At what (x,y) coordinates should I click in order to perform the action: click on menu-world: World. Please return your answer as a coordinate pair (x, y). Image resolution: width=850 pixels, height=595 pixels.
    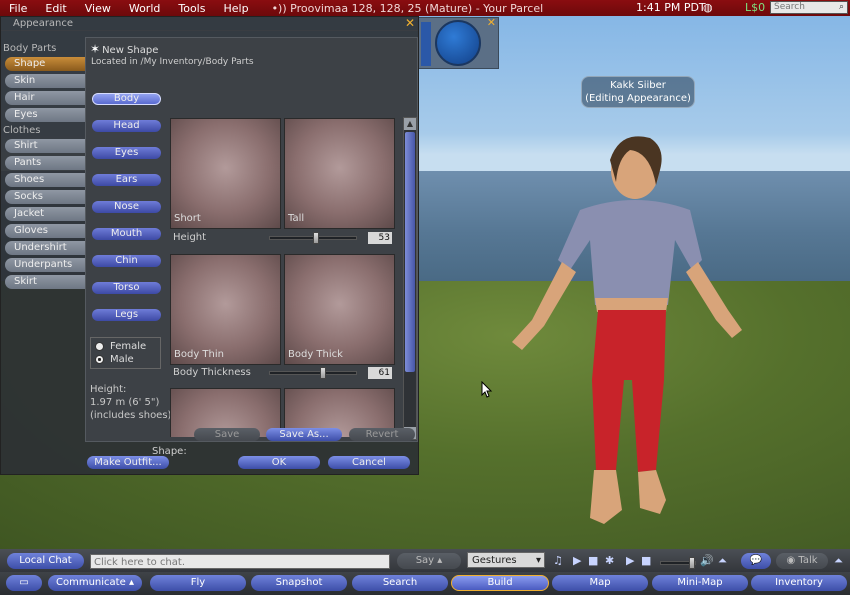
    Looking at the image, I should click on (145, 8).